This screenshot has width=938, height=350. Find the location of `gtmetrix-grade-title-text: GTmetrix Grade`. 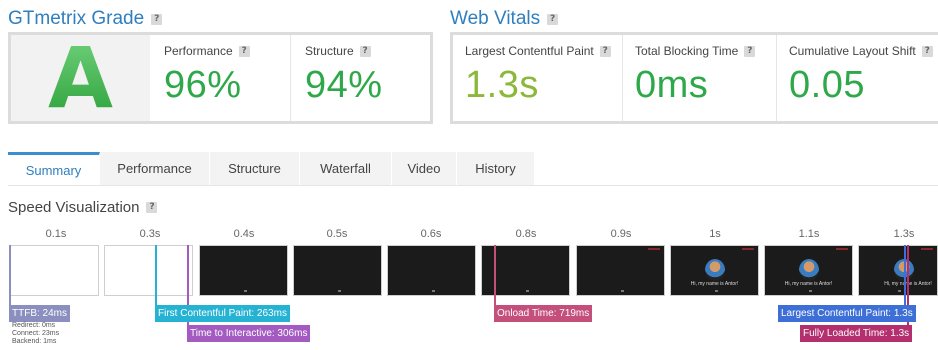

gtmetrix-grade-title-text: GTmetrix Grade is located at coordinates (76, 18).